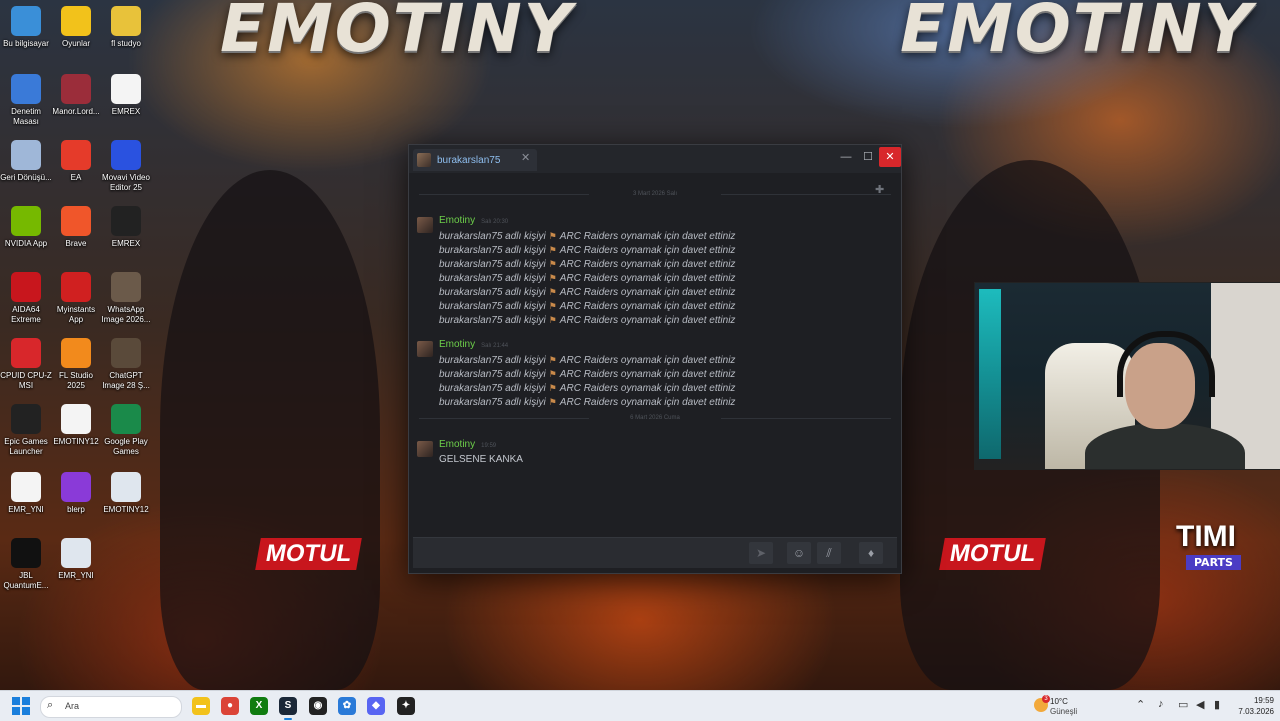  Describe the element at coordinates (76, 353) in the screenshot. I see `fl-studio-icon` at that location.